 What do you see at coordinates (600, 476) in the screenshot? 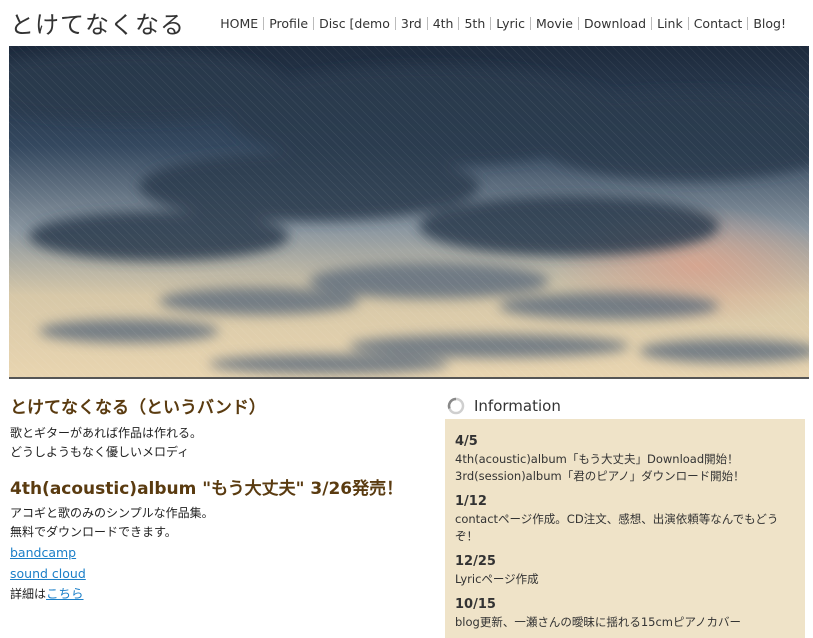
I see `info-text: 3rd(session)album「君のピアノ」ダウンロード開始！` at bounding box center [600, 476].